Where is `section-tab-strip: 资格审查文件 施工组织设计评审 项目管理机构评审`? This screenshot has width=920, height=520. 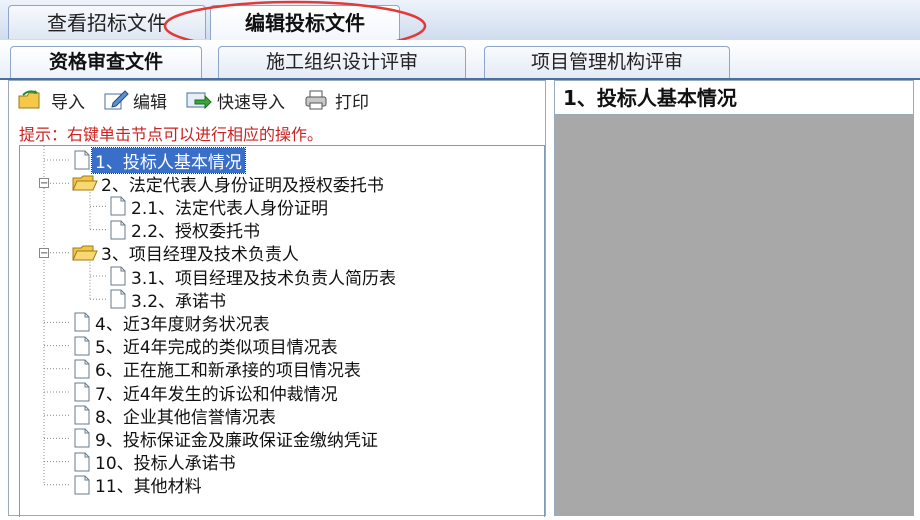
section-tab-strip: 资格审查文件 施工组织设计评审 项目管理机构评审 is located at coordinates (460, 60).